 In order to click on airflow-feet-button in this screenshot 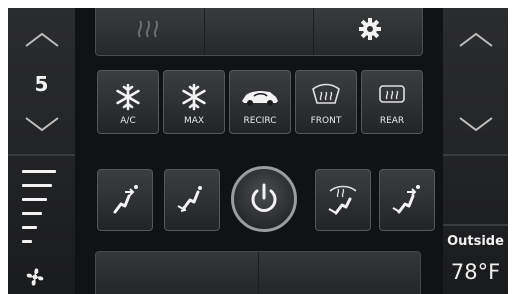, I will do `click(192, 200)`.